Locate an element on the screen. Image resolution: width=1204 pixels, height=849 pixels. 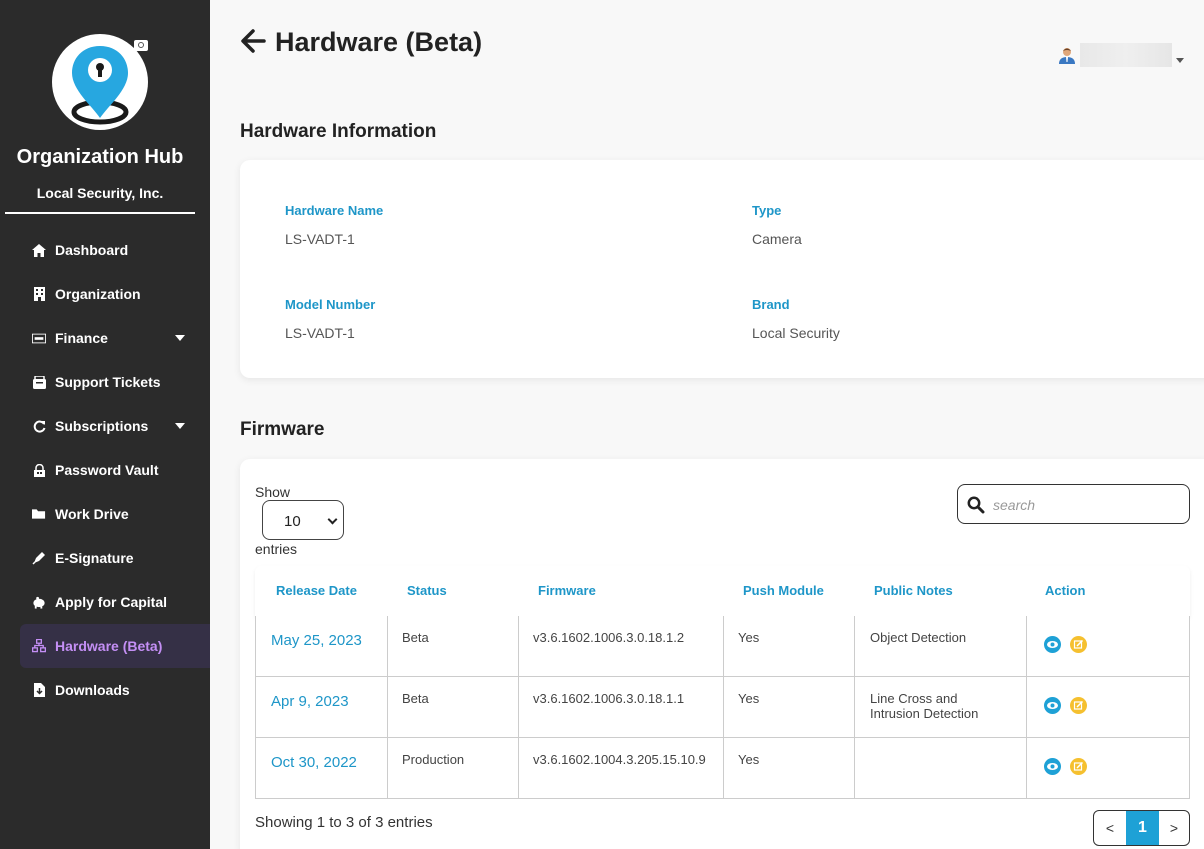
pagination-next-button: > is located at coordinates (1174, 828).